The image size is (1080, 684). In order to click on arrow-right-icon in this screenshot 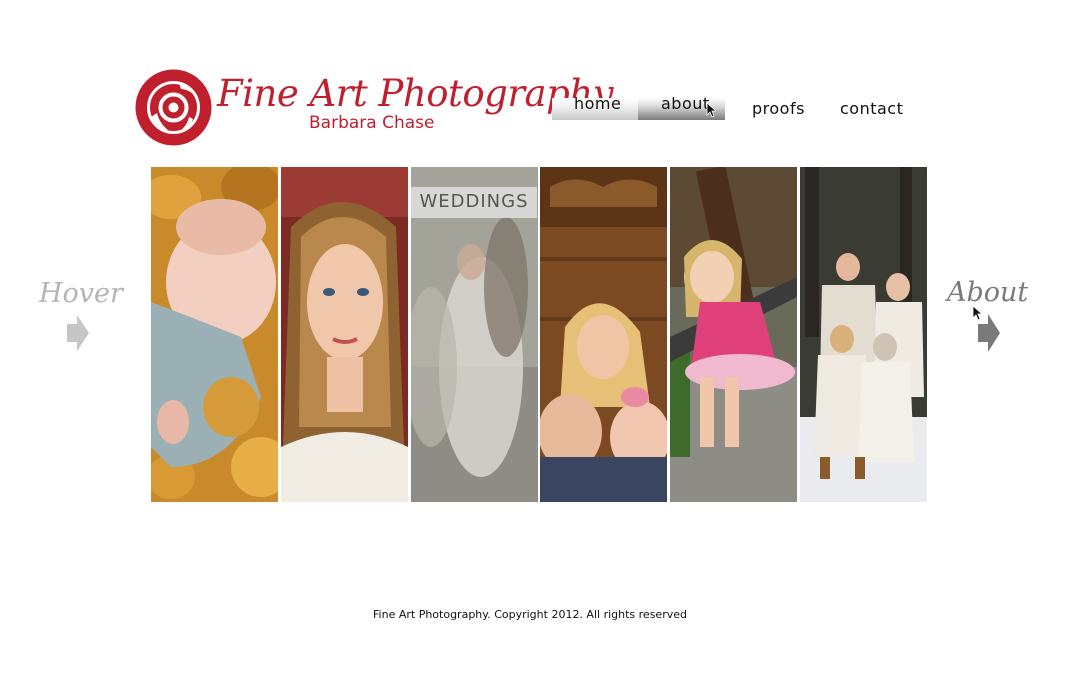, I will do `click(78, 335)`.